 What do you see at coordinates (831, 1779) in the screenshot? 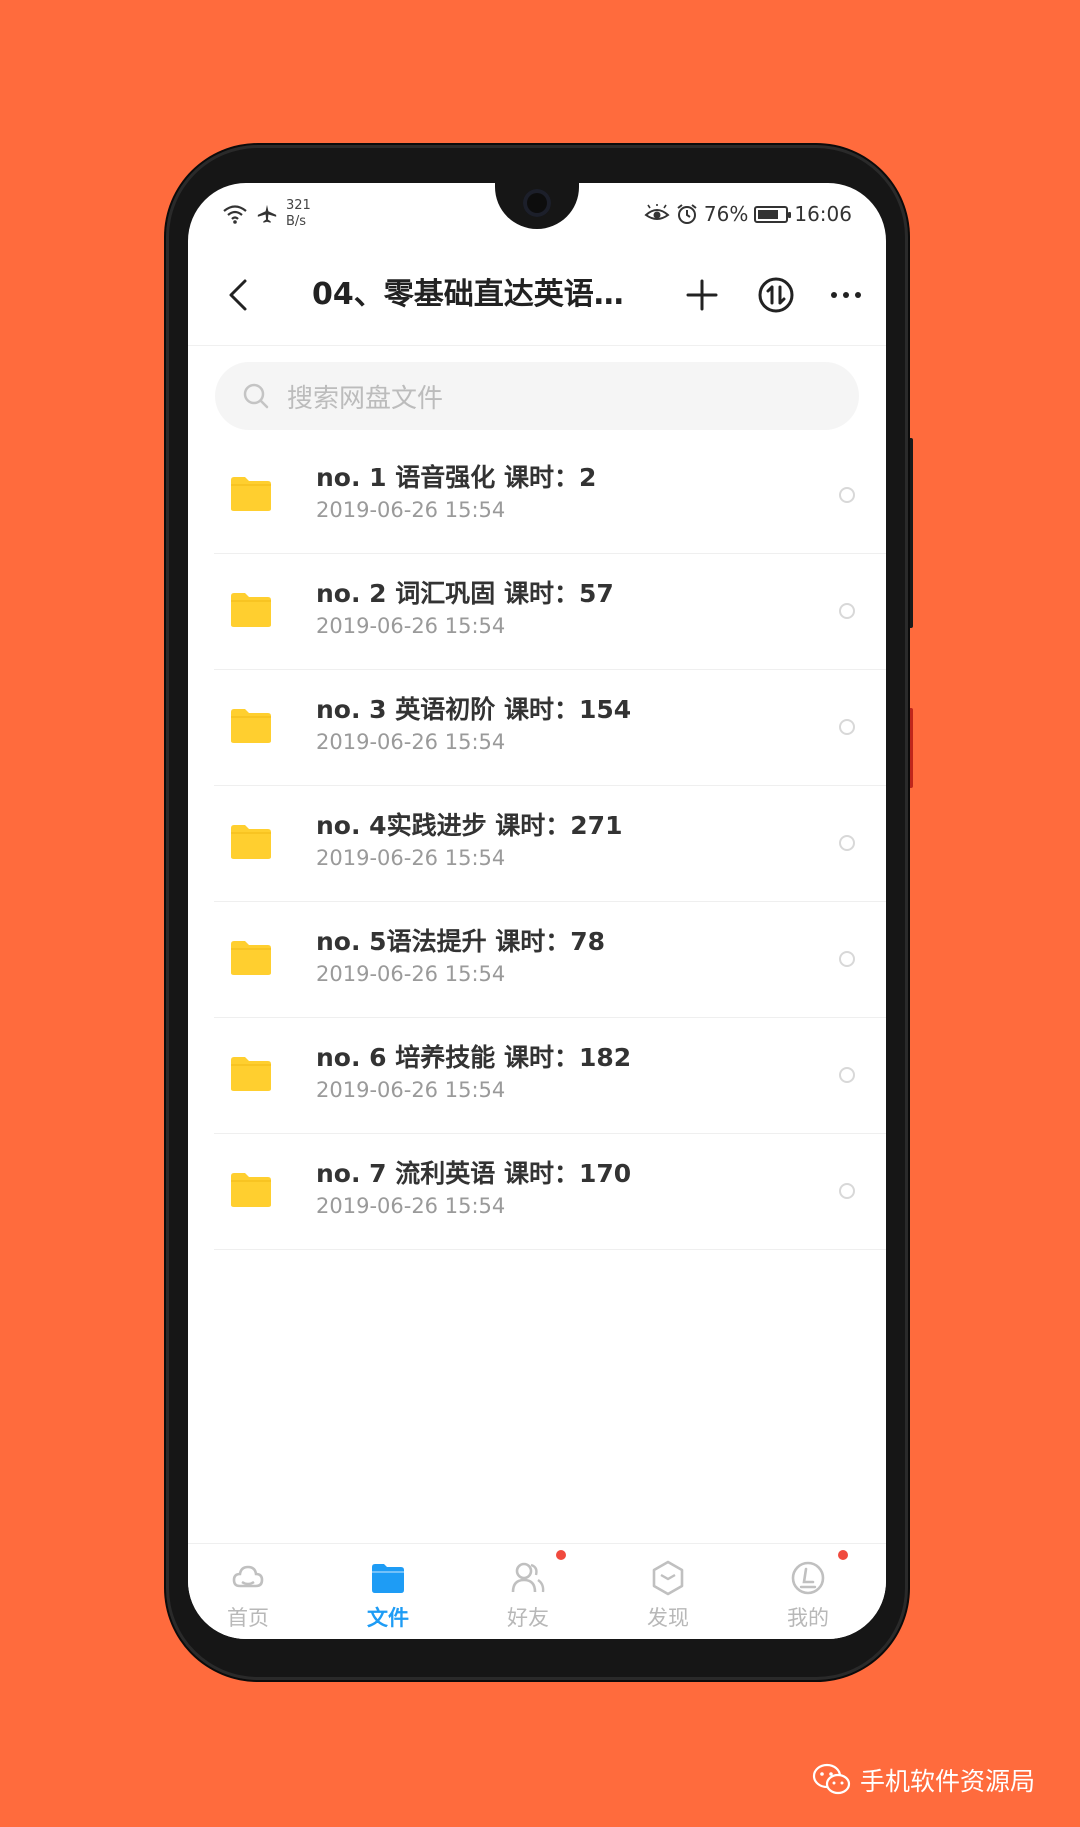
I see `wechat-icon` at bounding box center [831, 1779].